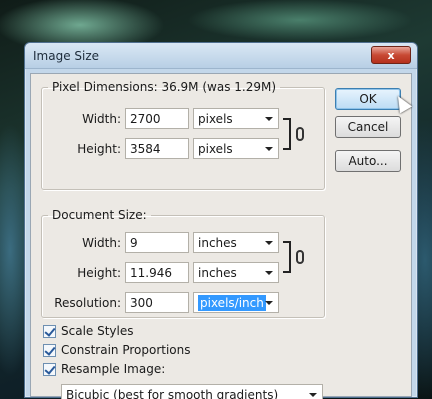  I want to click on doc-width-unit-select: inches, so click(236, 242).